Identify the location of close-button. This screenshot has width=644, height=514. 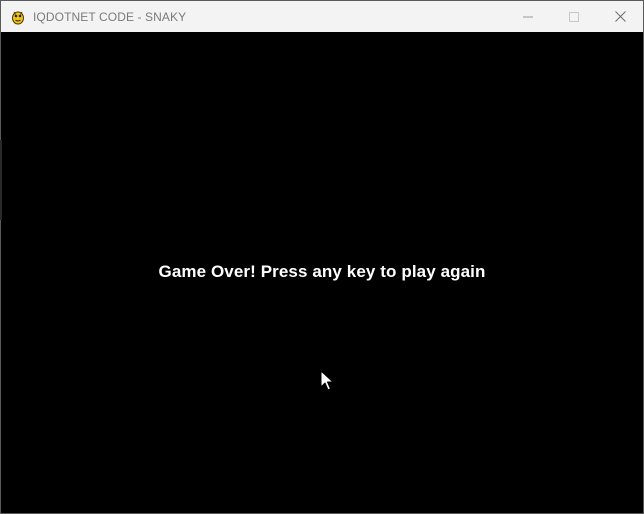
(620, 16).